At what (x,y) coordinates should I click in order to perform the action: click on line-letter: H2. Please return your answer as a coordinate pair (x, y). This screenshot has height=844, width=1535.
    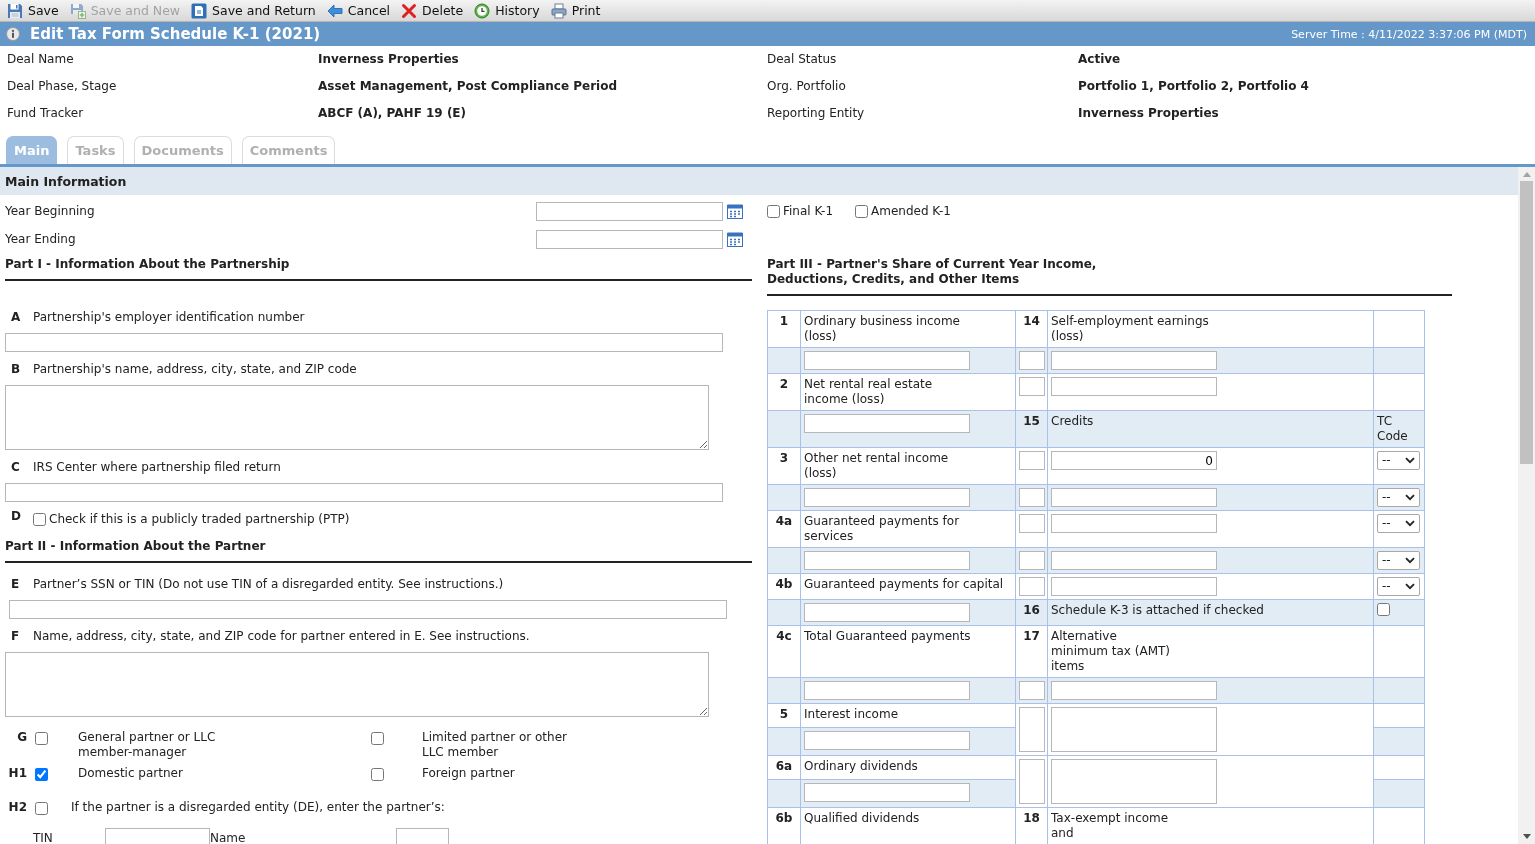
    Looking at the image, I should click on (17, 807).